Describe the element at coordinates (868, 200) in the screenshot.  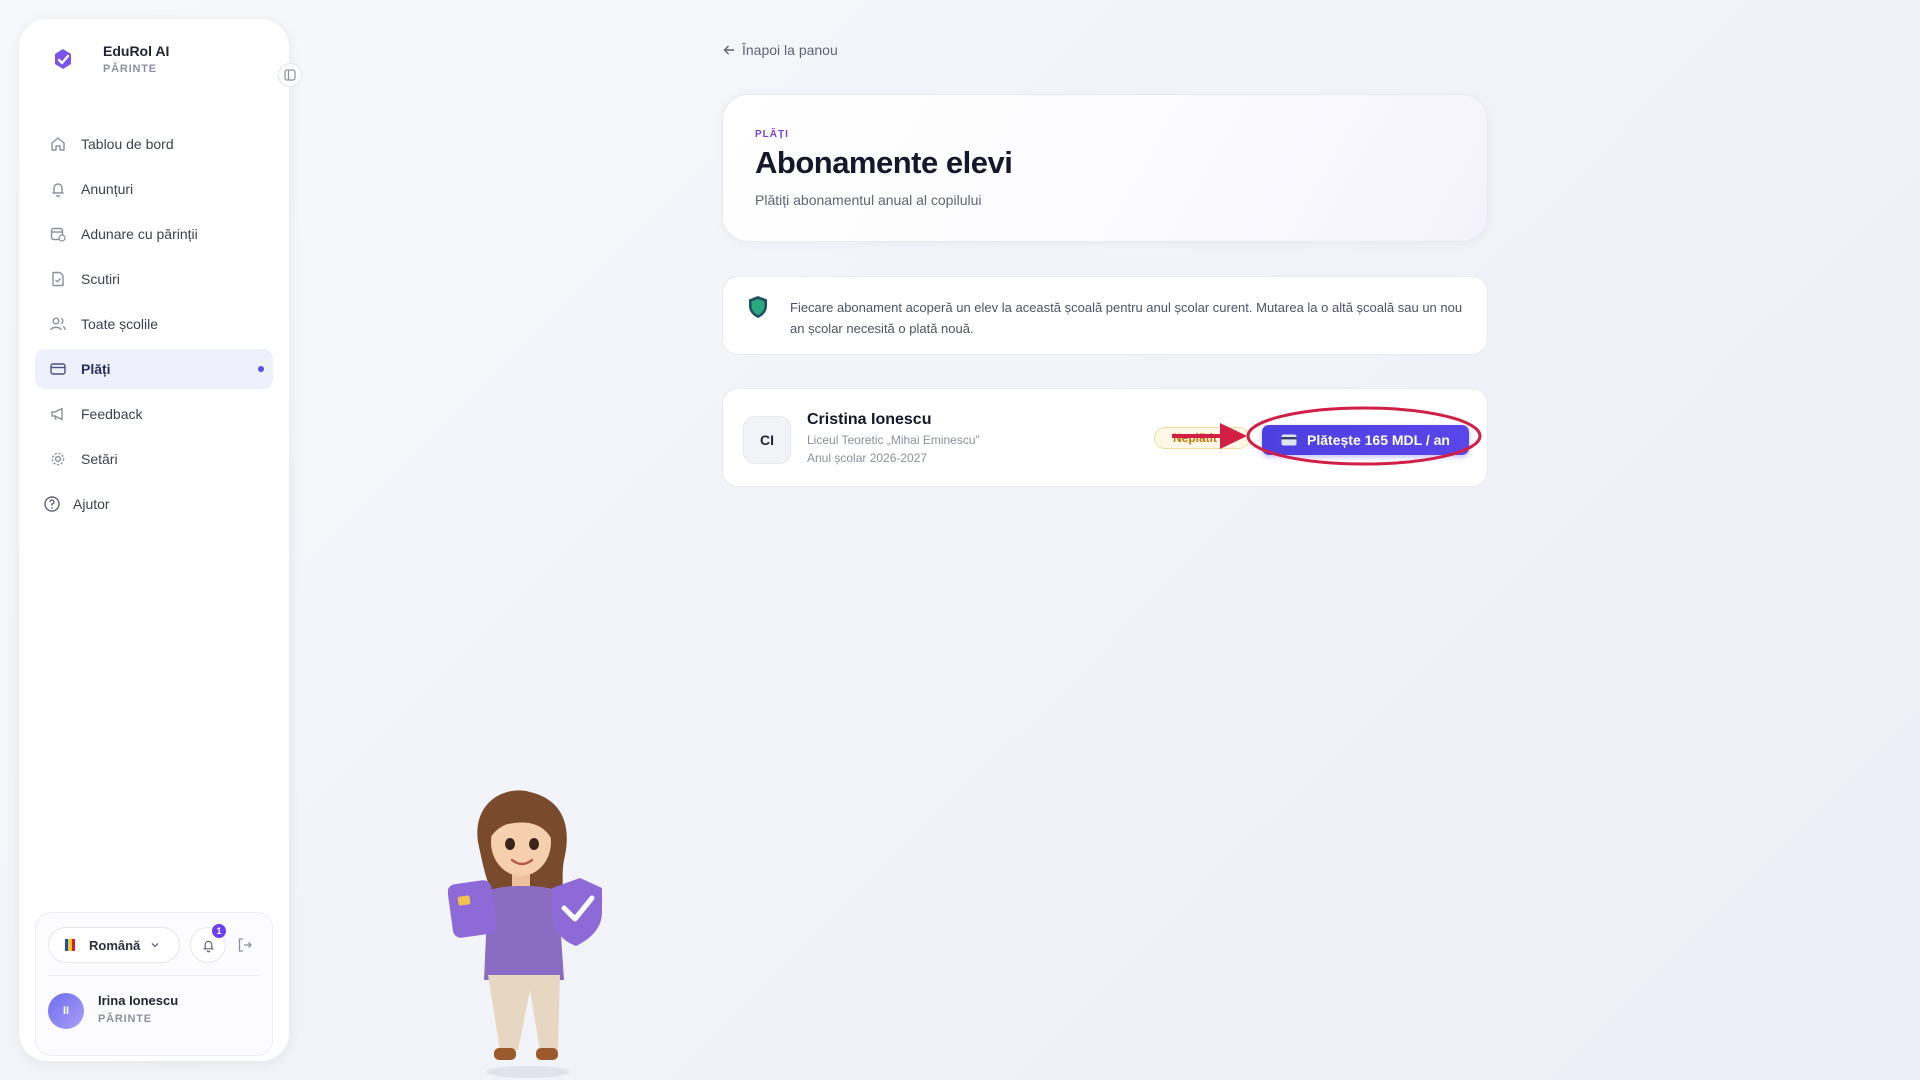
I see `page-subtitle: Plătiți abonamentul anual al copilului` at that location.